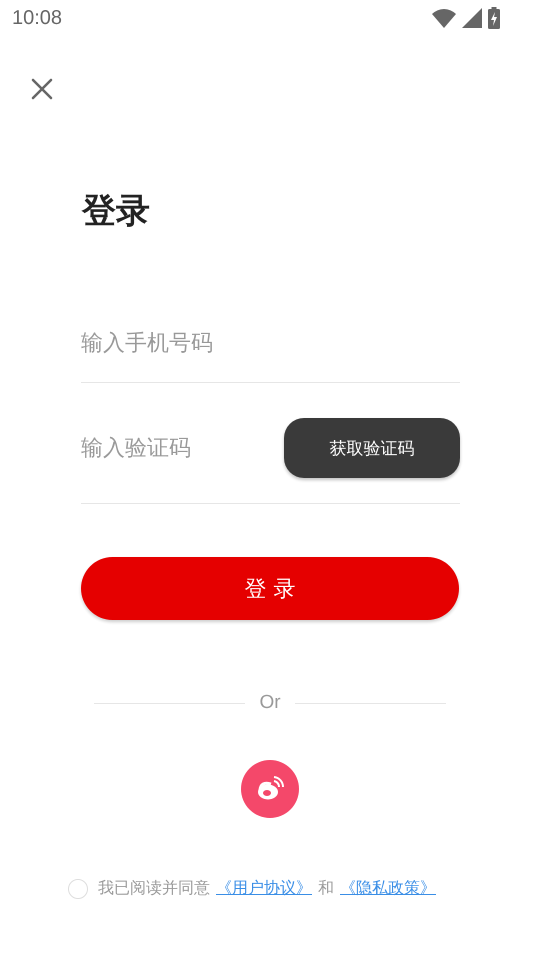 This screenshot has width=540, height=960. What do you see at coordinates (270, 789) in the screenshot?
I see `weibo-login-icon` at bounding box center [270, 789].